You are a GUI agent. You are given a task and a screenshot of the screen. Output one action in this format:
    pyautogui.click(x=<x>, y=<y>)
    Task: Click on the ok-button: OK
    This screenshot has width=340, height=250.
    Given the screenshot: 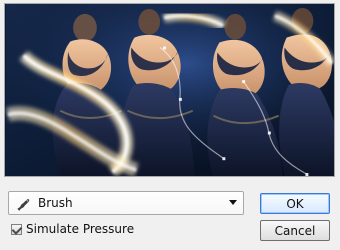 What is the action you would take?
    pyautogui.click(x=295, y=203)
    